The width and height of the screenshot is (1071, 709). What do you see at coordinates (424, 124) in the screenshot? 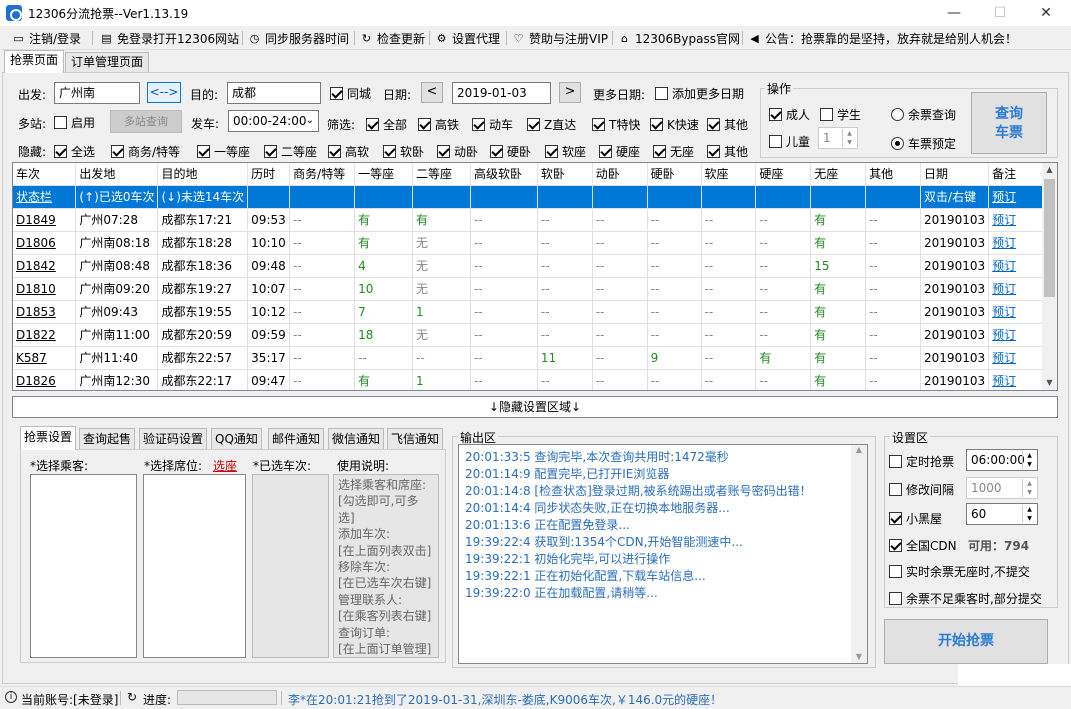
I see `filter-gaotie-check` at bounding box center [424, 124].